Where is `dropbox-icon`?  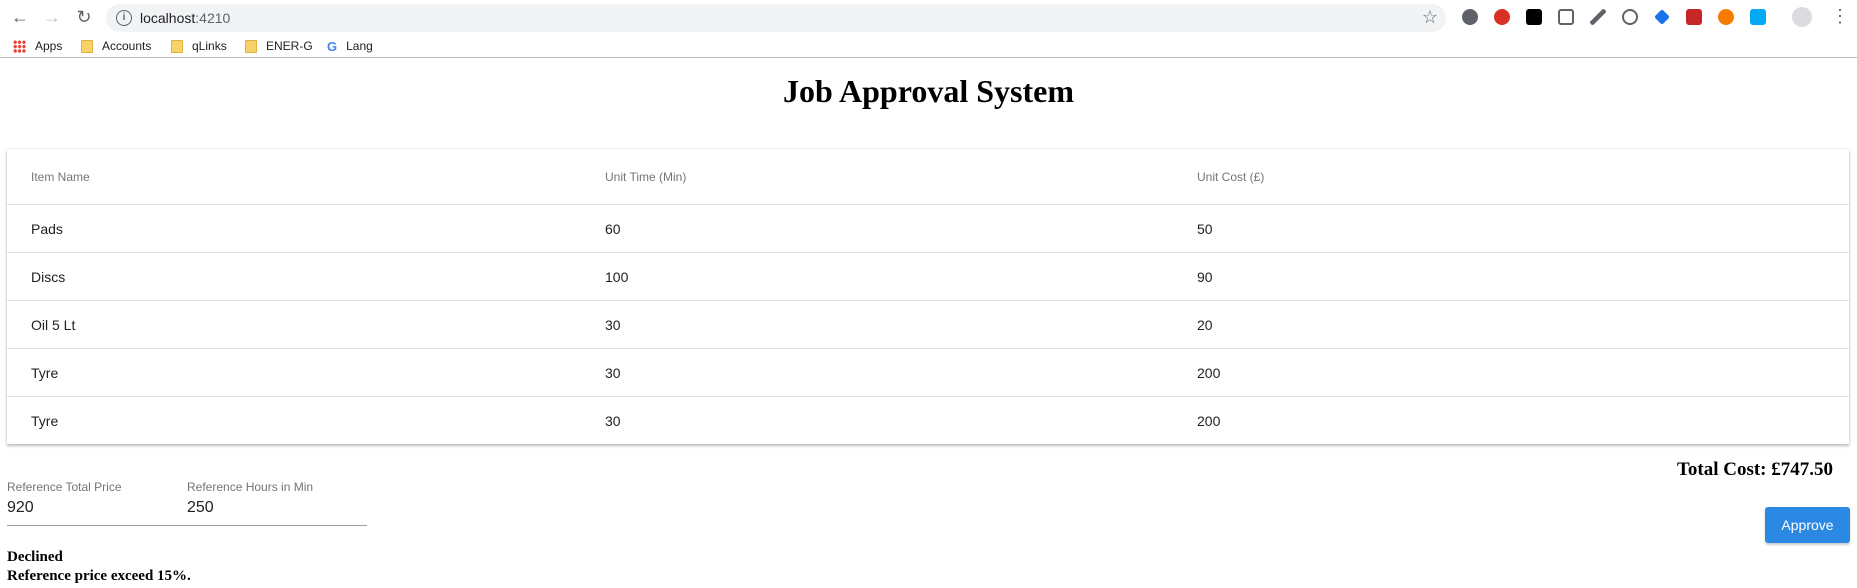 dropbox-icon is located at coordinates (1662, 17).